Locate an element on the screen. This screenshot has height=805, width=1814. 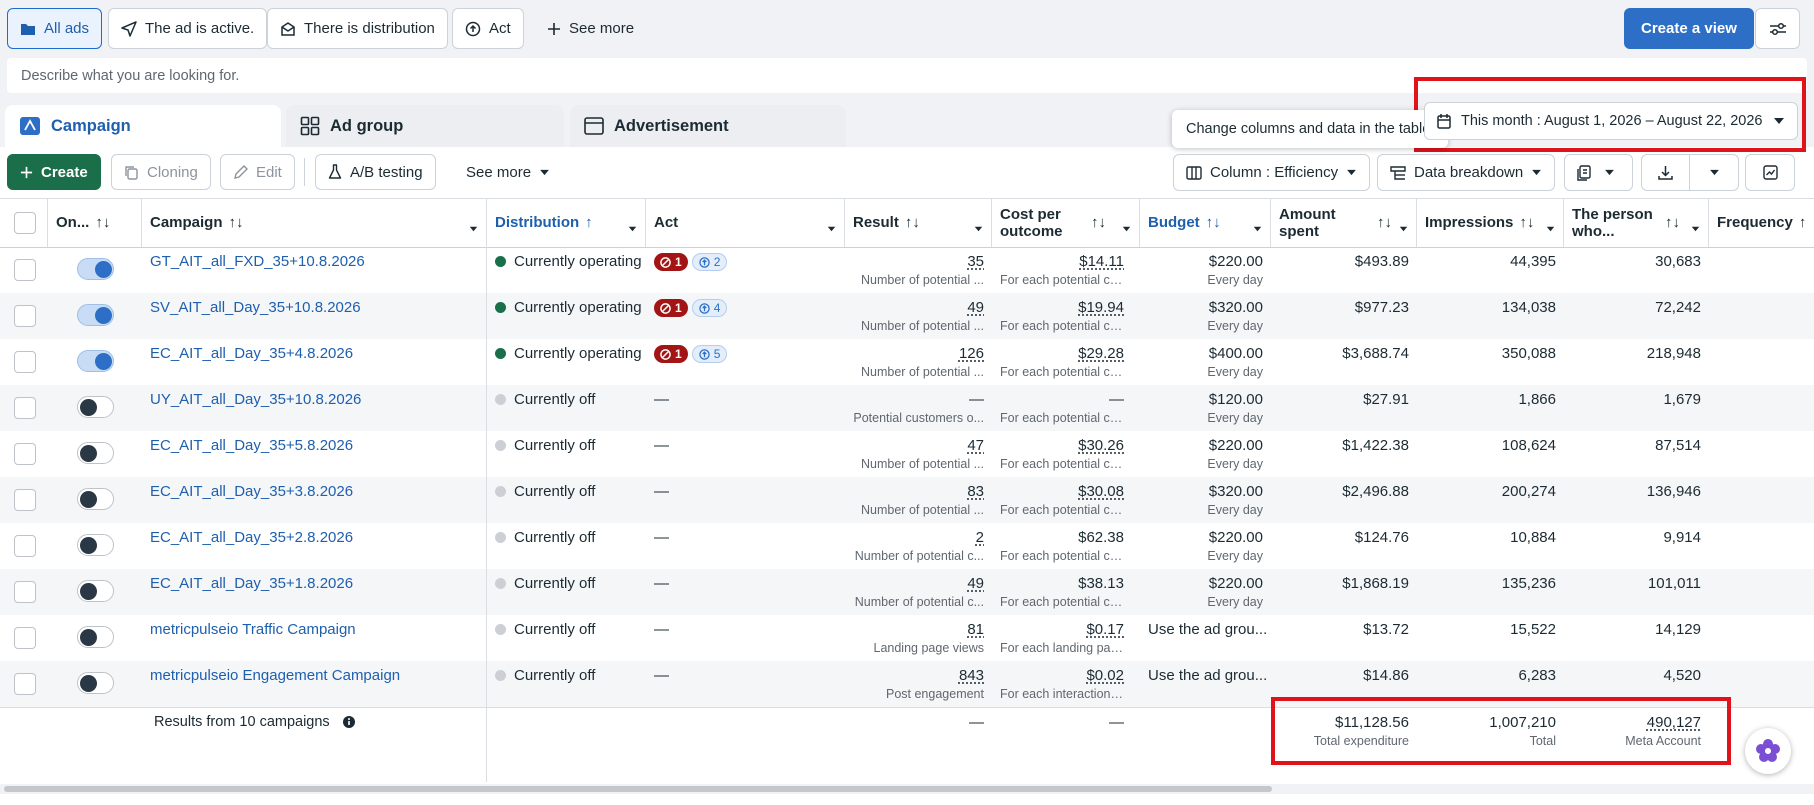
edit-button: Edit is located at coordinates (257, 172).